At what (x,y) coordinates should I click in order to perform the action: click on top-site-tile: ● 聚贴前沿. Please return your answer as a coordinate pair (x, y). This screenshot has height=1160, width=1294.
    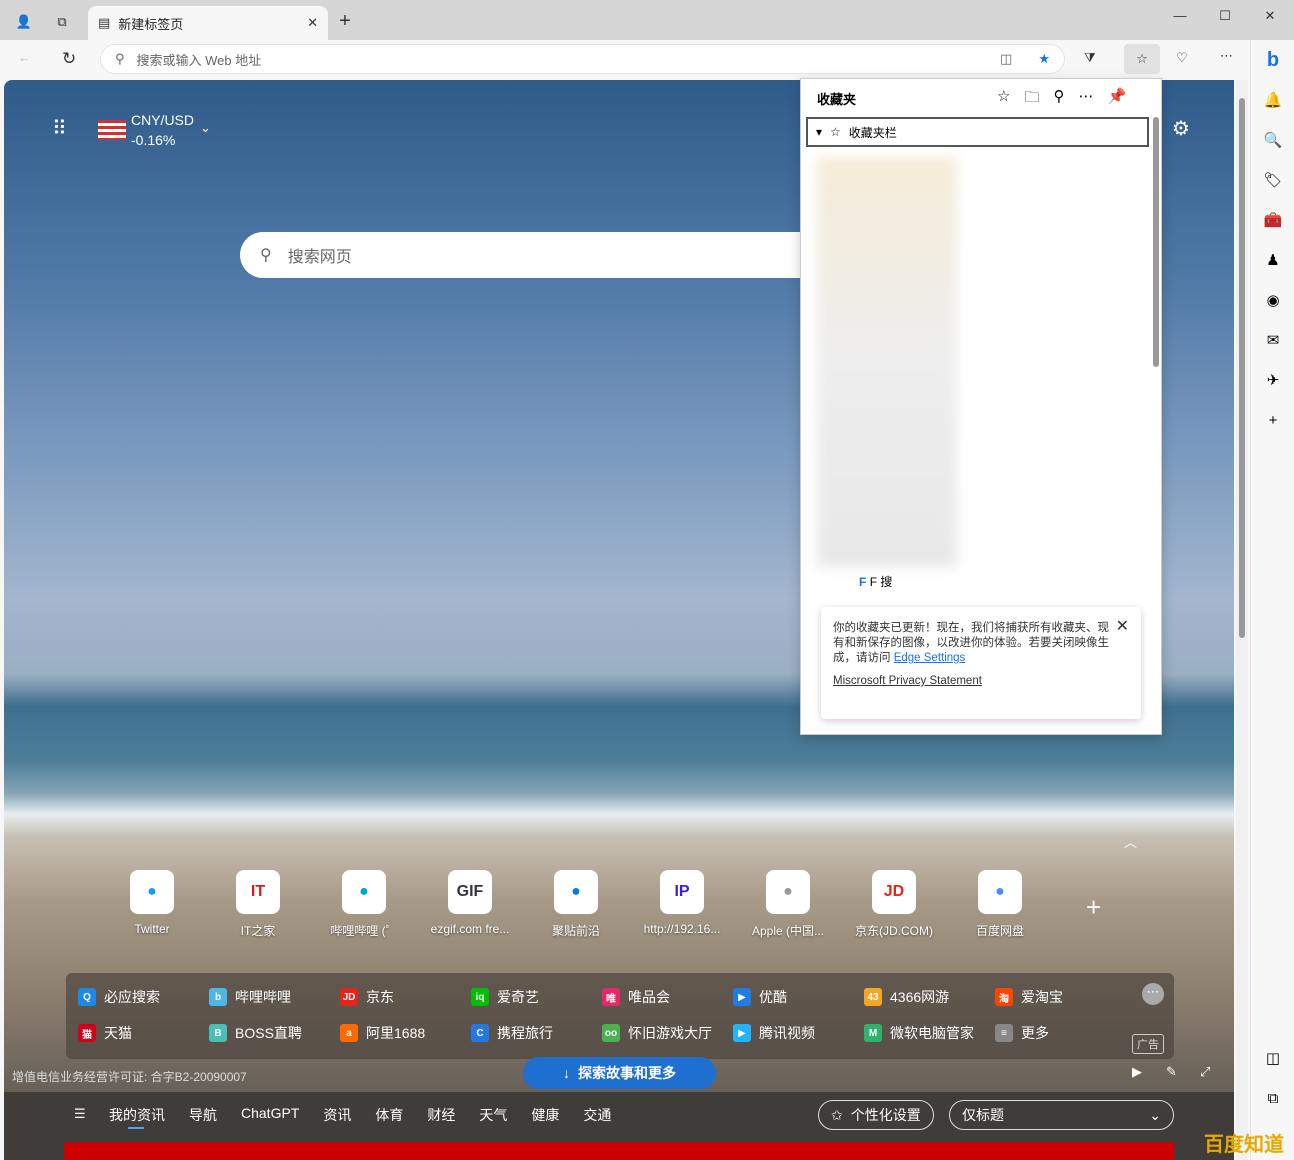
    Looking at the image, I should click on (576, 904).